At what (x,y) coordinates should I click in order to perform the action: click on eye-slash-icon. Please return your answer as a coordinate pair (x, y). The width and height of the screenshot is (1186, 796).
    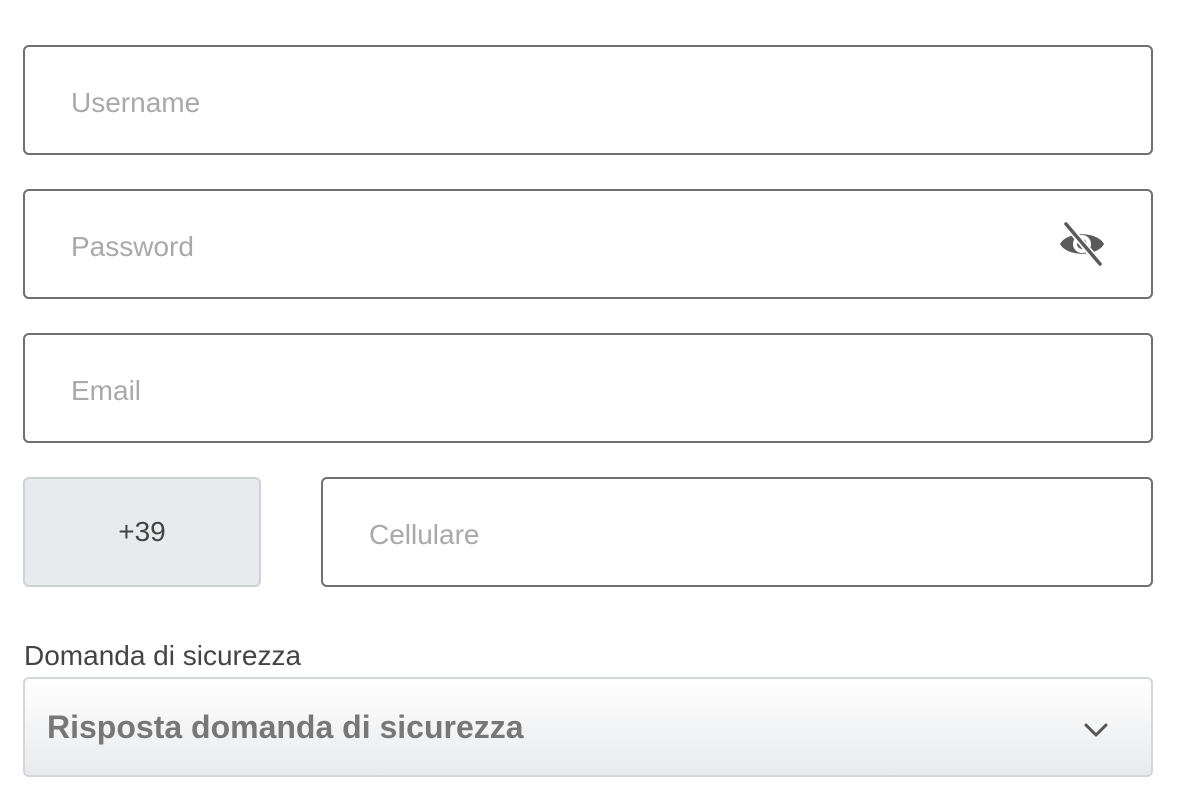
    Looking at the image, I should click on (1082, 244).